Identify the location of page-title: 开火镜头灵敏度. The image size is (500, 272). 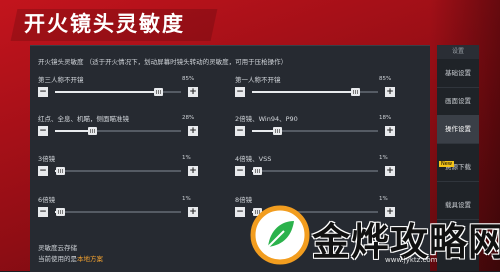
(104, 24).